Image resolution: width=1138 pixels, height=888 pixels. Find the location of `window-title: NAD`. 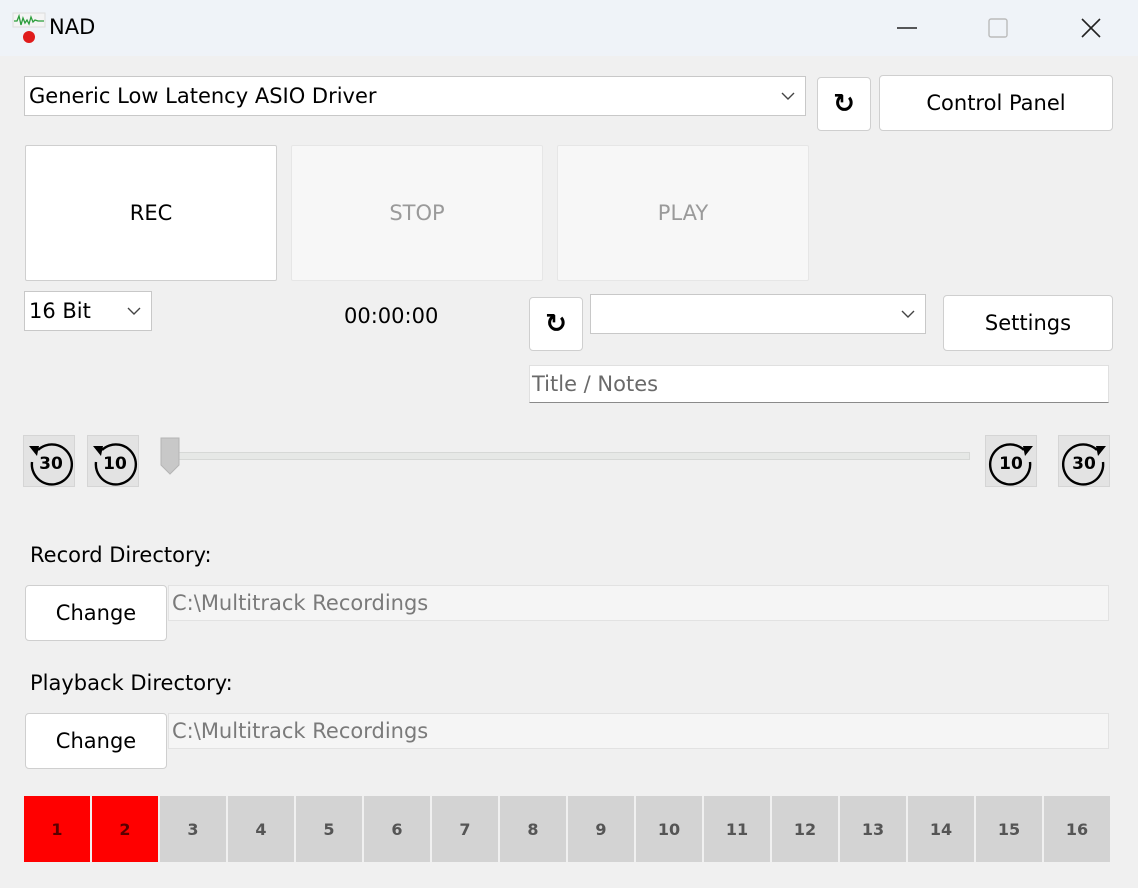

window-title: NAD is located at coordinates (72, 27).